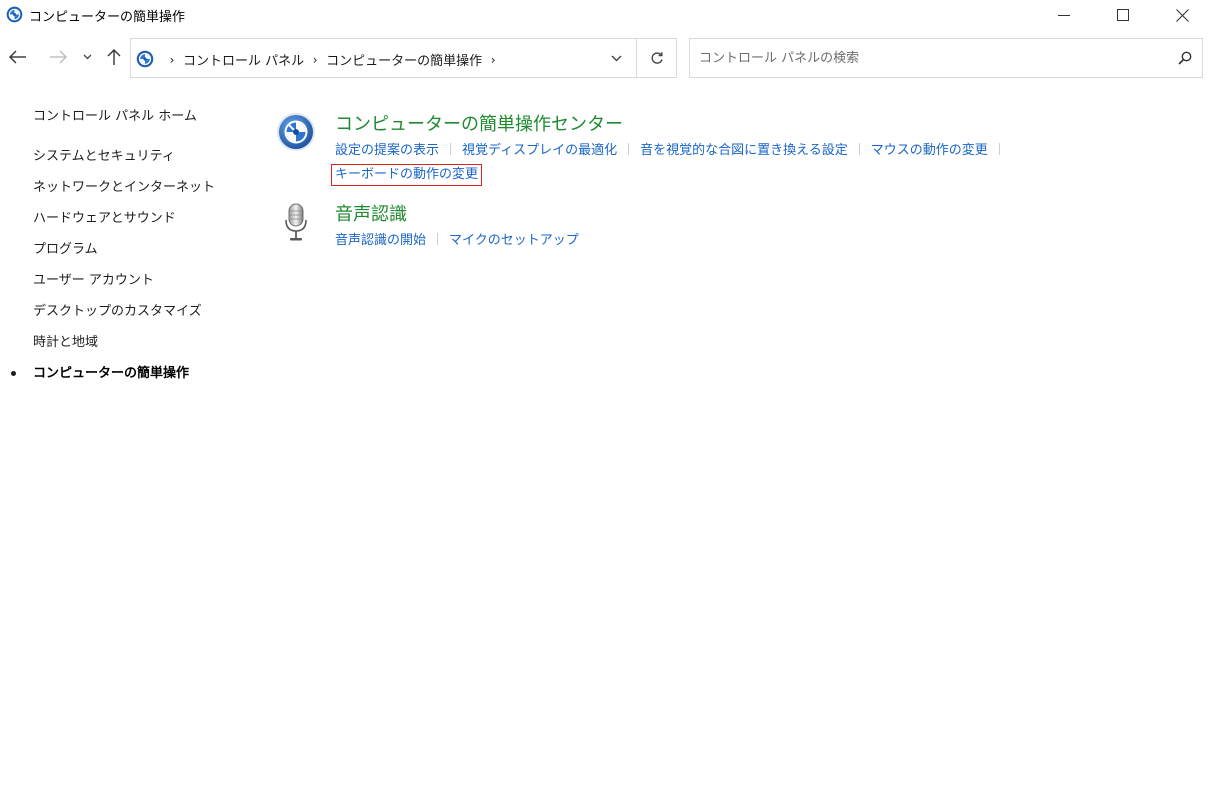 This screenshot has height=800, width=1209. I want to click on refresh-icon, so click(657, 58).